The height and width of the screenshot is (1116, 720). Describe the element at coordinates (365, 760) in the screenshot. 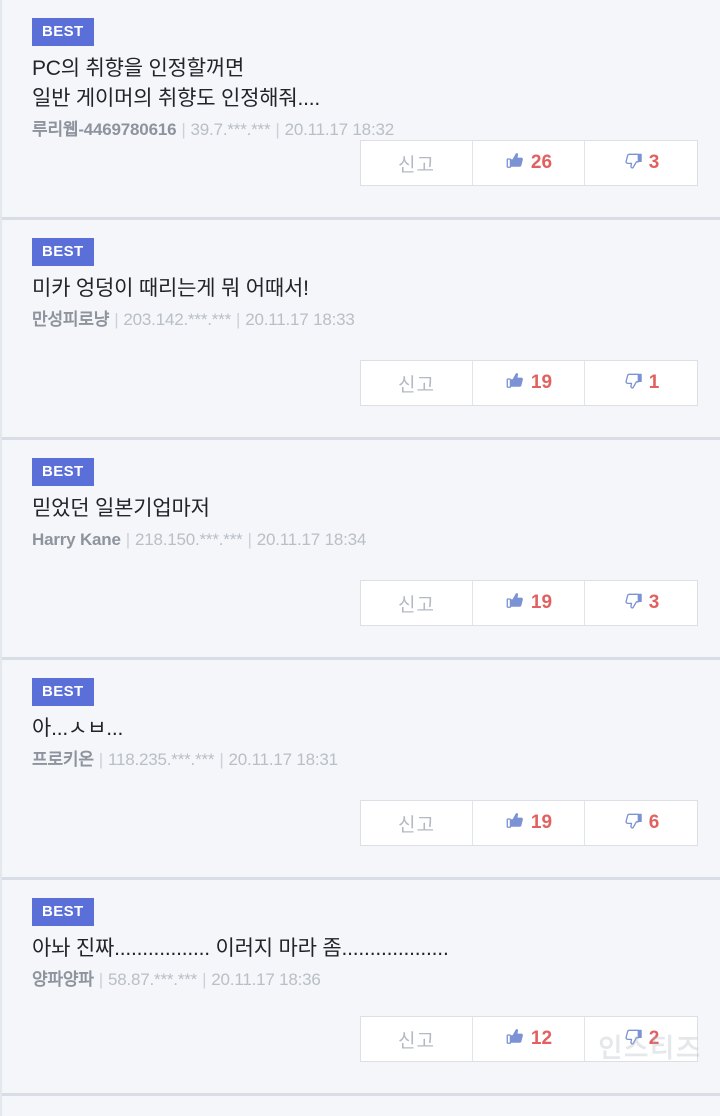

I see `comment-meta: 프로키온 | 118.235.***.*** | 20.11.17 18:31` at that location.